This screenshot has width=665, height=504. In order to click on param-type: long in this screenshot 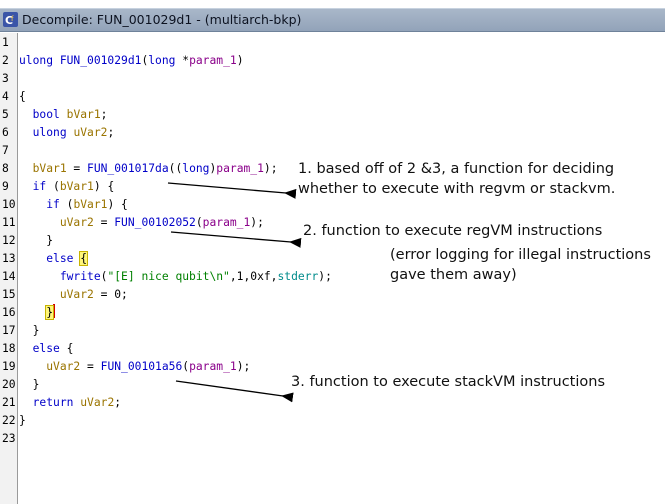, I will do `click(162, 60)`.